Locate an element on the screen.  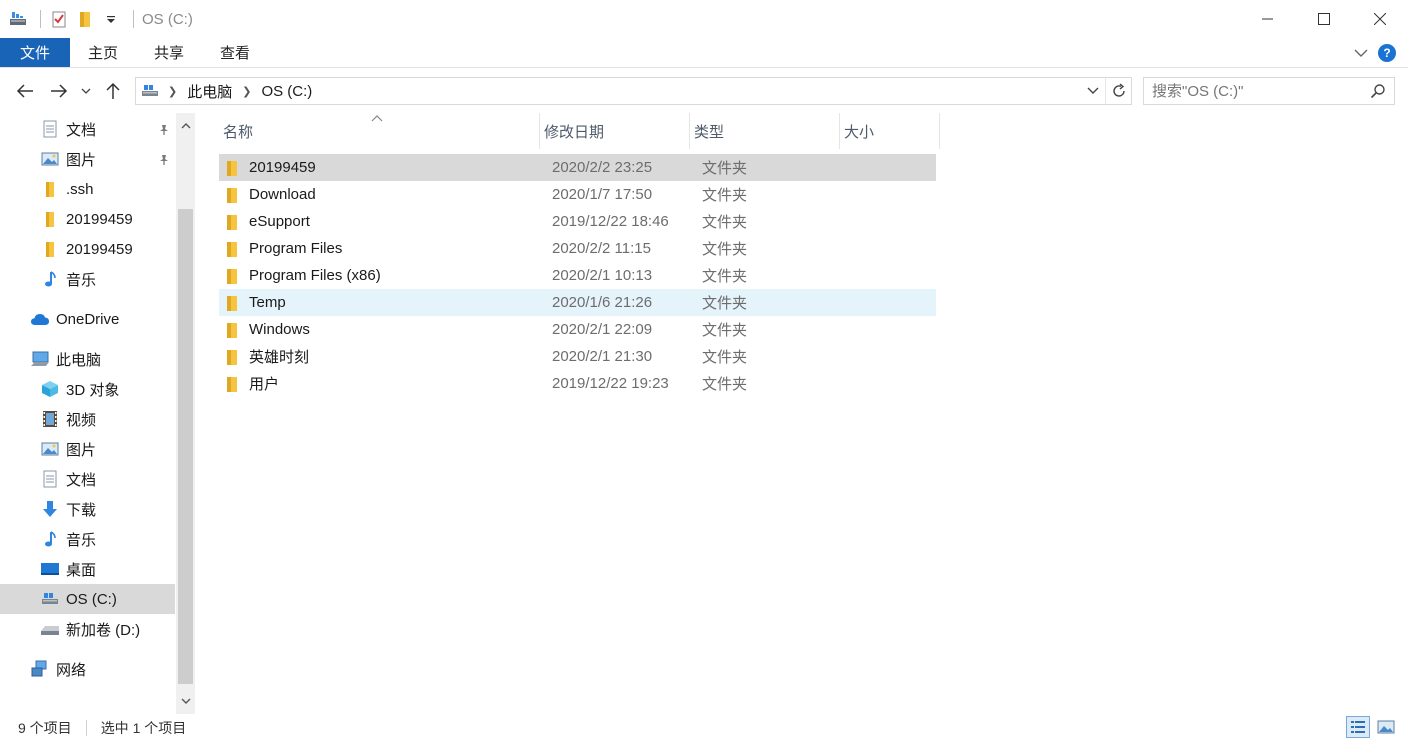
close-button is located at coordinates (1380, 19).